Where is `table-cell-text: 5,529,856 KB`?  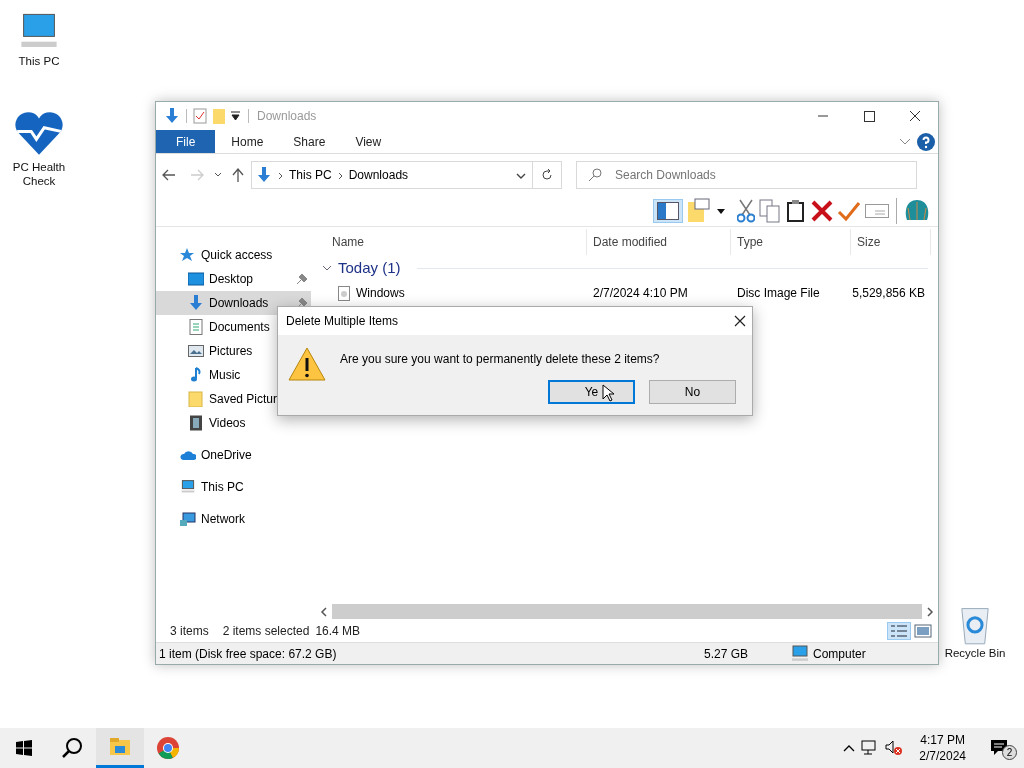
table-cell-text: 5,529,856 KB is located at coordinates (888, 293).